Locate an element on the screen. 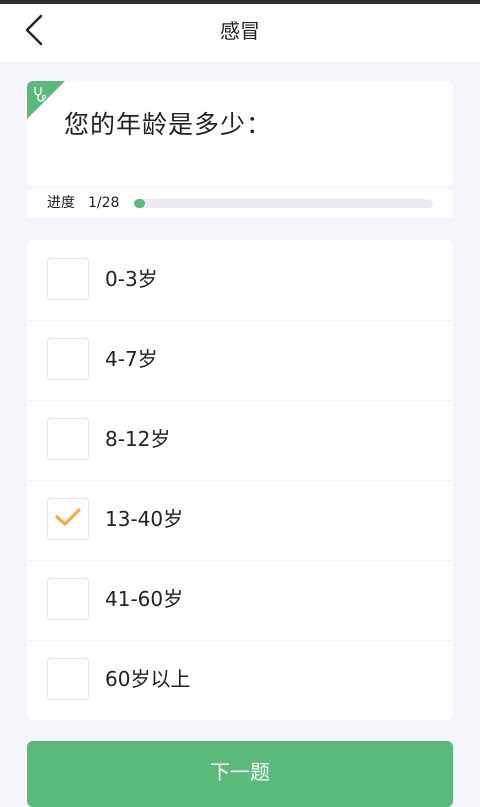 This screenshot has height=807, width=480. option-13-40: 13-40岁 is located at coordinates (240, 520).